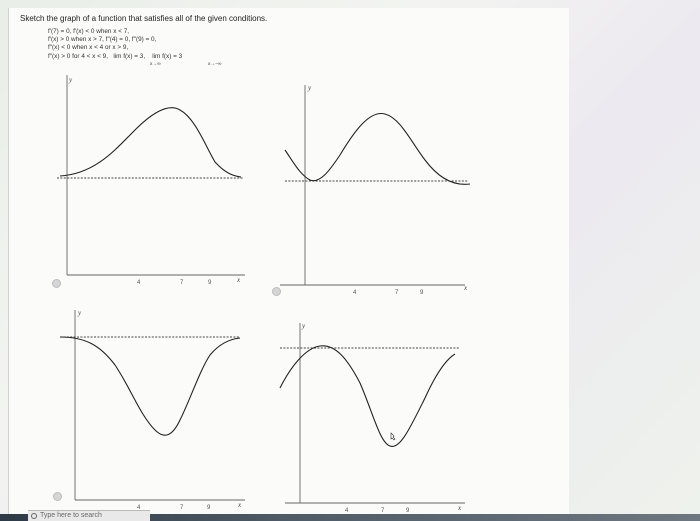  Describe the element at coordinates (215, 64) in the screenshot. I see `limit-sub-neg: x→−∞` at that location.